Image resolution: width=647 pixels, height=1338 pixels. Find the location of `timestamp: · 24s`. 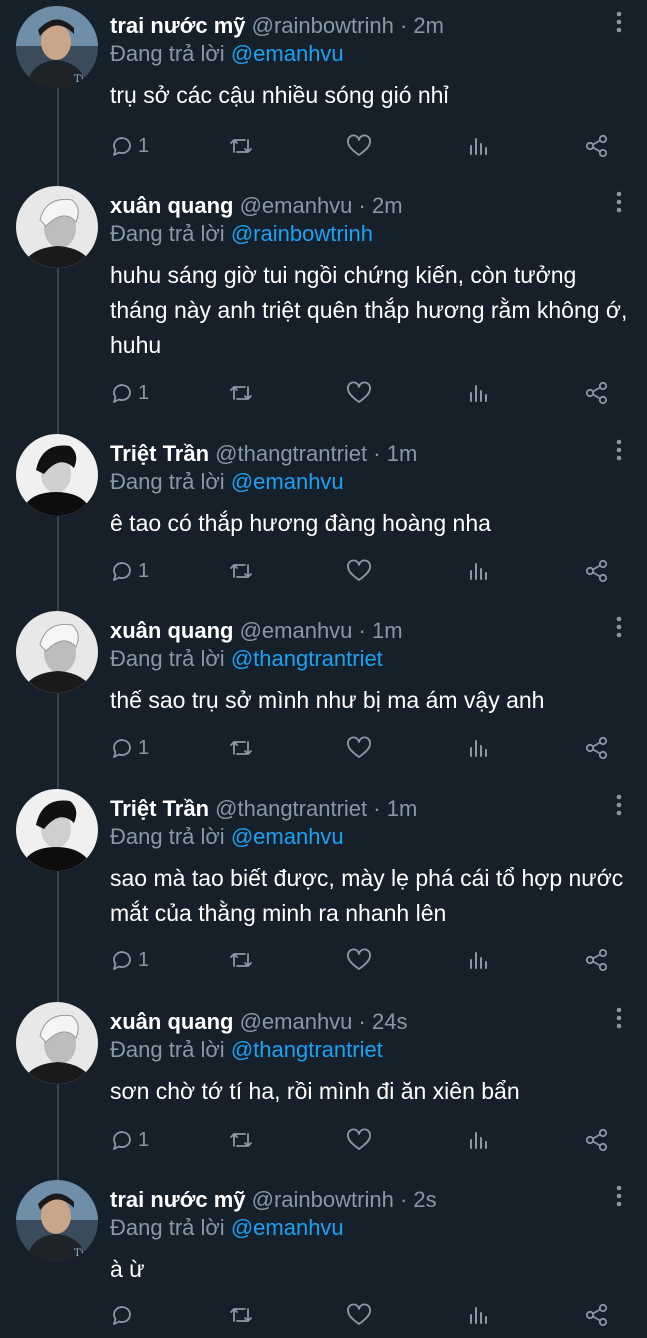

timestamp: · 24s is located at coordinates (383, 1021).